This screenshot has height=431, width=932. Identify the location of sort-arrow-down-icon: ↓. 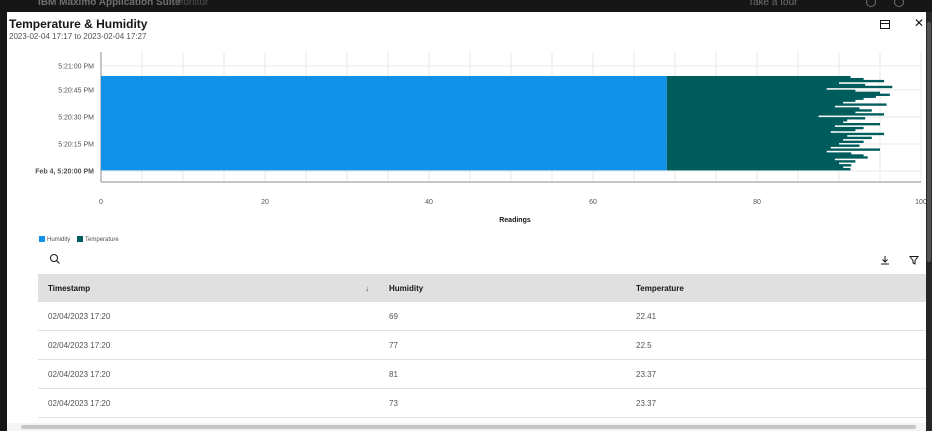
(367, 288).